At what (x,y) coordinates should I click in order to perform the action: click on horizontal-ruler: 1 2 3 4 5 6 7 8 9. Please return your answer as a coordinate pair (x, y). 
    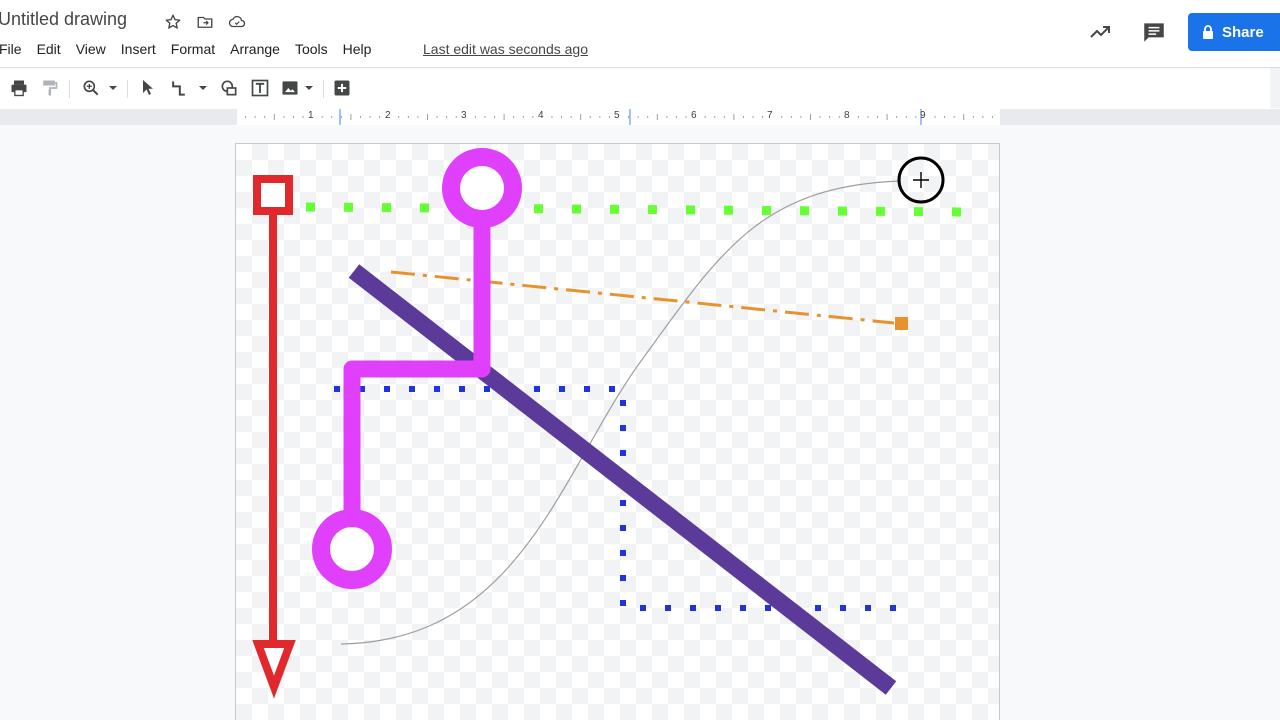
    Looking at the image, I should click on (618, 117).